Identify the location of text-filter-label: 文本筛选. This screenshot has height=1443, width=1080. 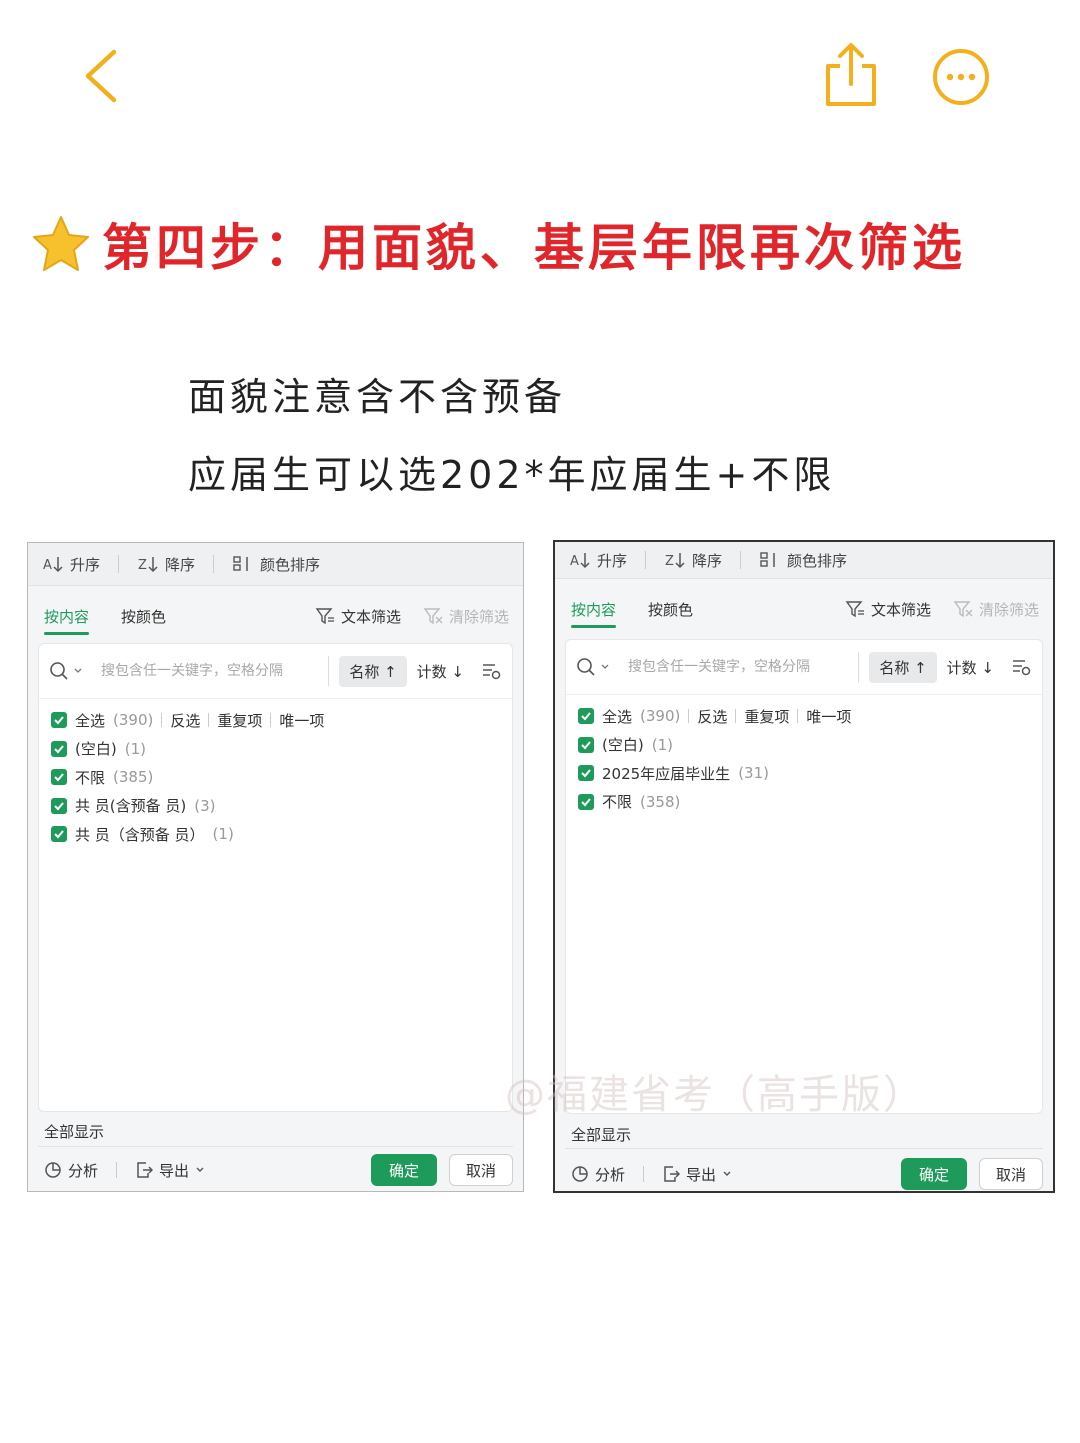
(900, 609).